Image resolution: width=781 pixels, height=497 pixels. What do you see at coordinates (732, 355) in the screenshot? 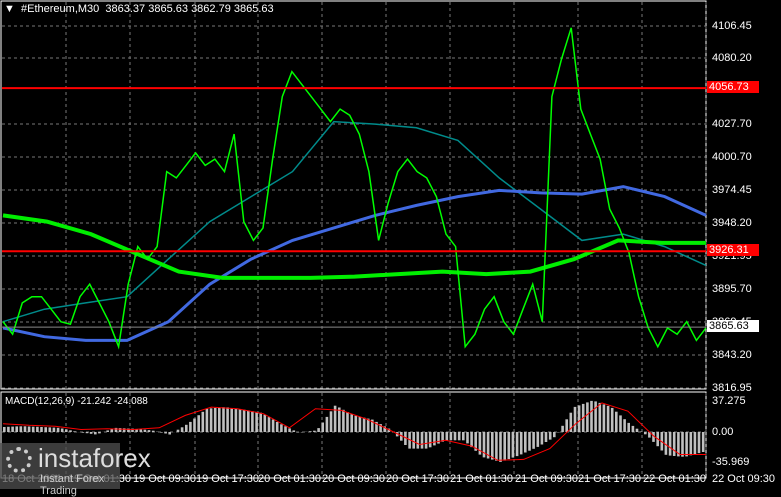
I see `price-axis-label: 3843.20` at bounding box center [732, 355].